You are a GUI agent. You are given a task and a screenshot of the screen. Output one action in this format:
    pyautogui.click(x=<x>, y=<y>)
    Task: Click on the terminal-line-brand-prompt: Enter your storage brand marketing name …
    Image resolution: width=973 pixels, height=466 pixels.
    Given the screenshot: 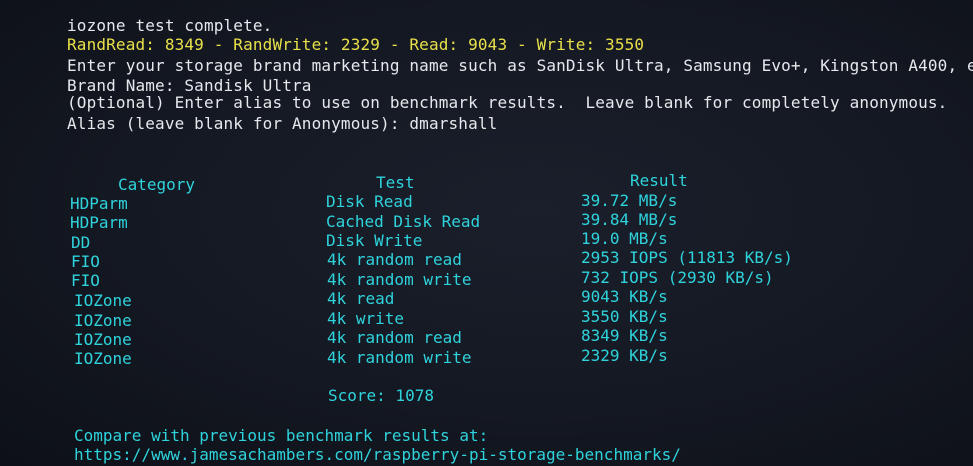 What is the action you would take?
    pyautogui.click(x=520, y=65)
    